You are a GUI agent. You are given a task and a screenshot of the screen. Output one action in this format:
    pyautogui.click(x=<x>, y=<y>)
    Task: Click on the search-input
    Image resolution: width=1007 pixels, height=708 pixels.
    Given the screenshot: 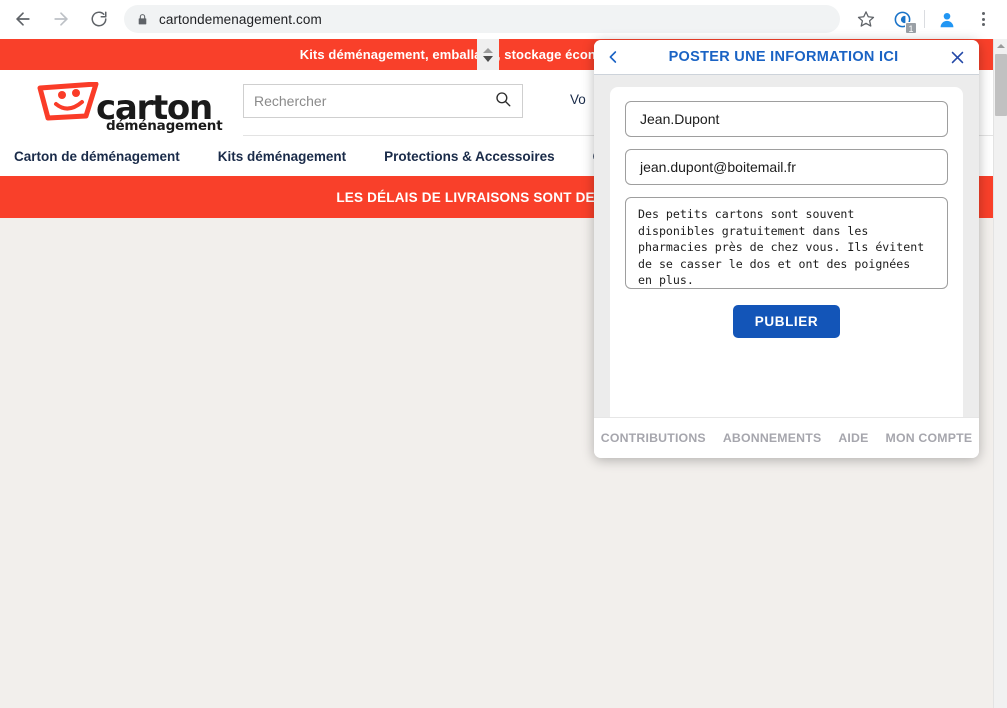 What is the action you would take?
    pyautogui.click(x=374, y=101)
    